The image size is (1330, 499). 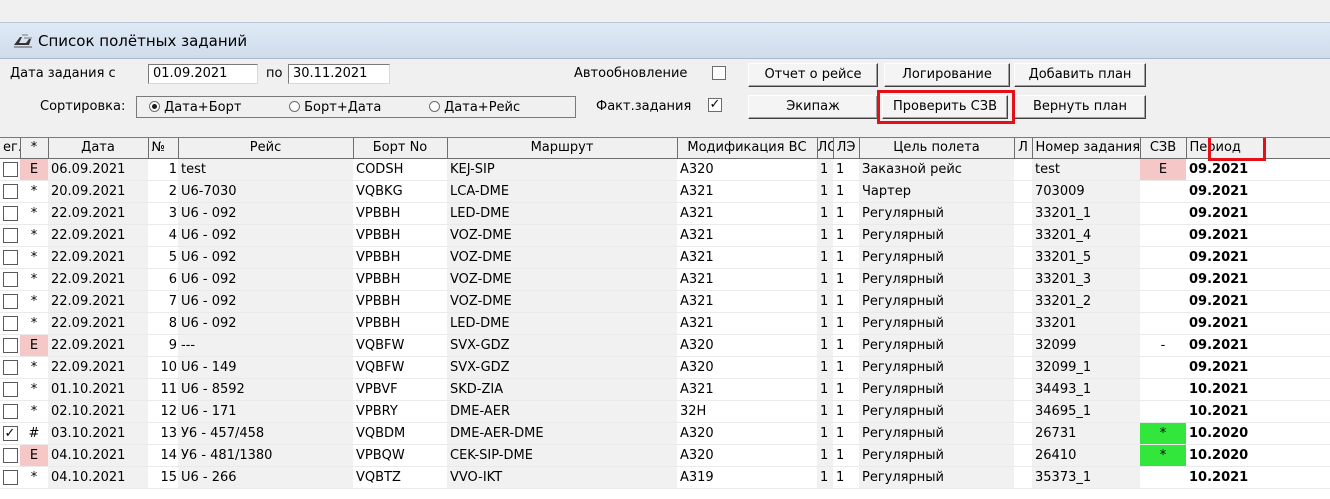 What do you see at coordinates (947, 75) in the screenshot?
I see `logging-button: Логирование` at bounding box center [947, 75].